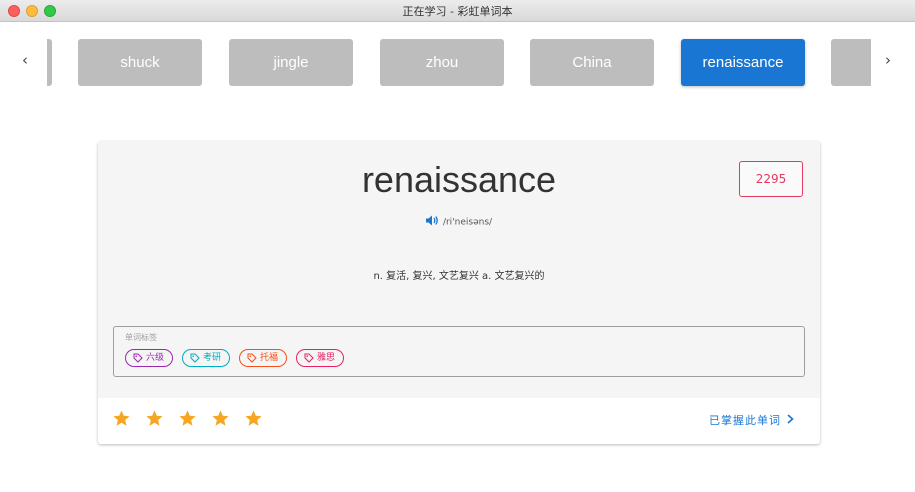 This screenshot has height=492, width=915. I want to click on phonetic-row: /ri'neisəns/, so click(459, 222).